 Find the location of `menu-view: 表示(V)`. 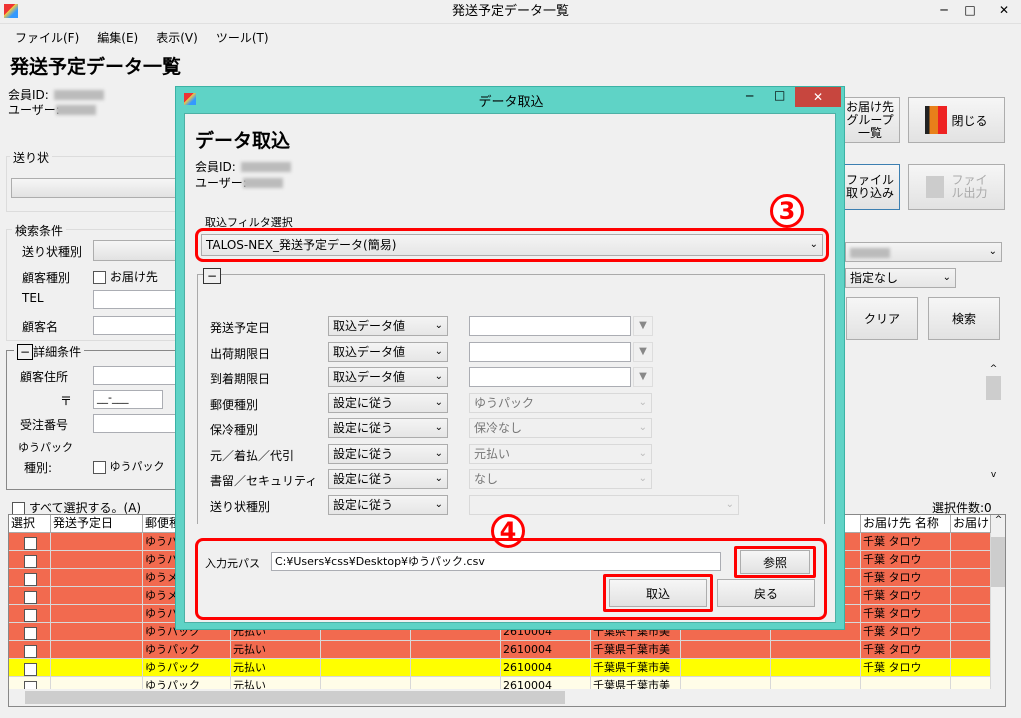

menu-view: 表示(V) is located at coordinates (177, 36).